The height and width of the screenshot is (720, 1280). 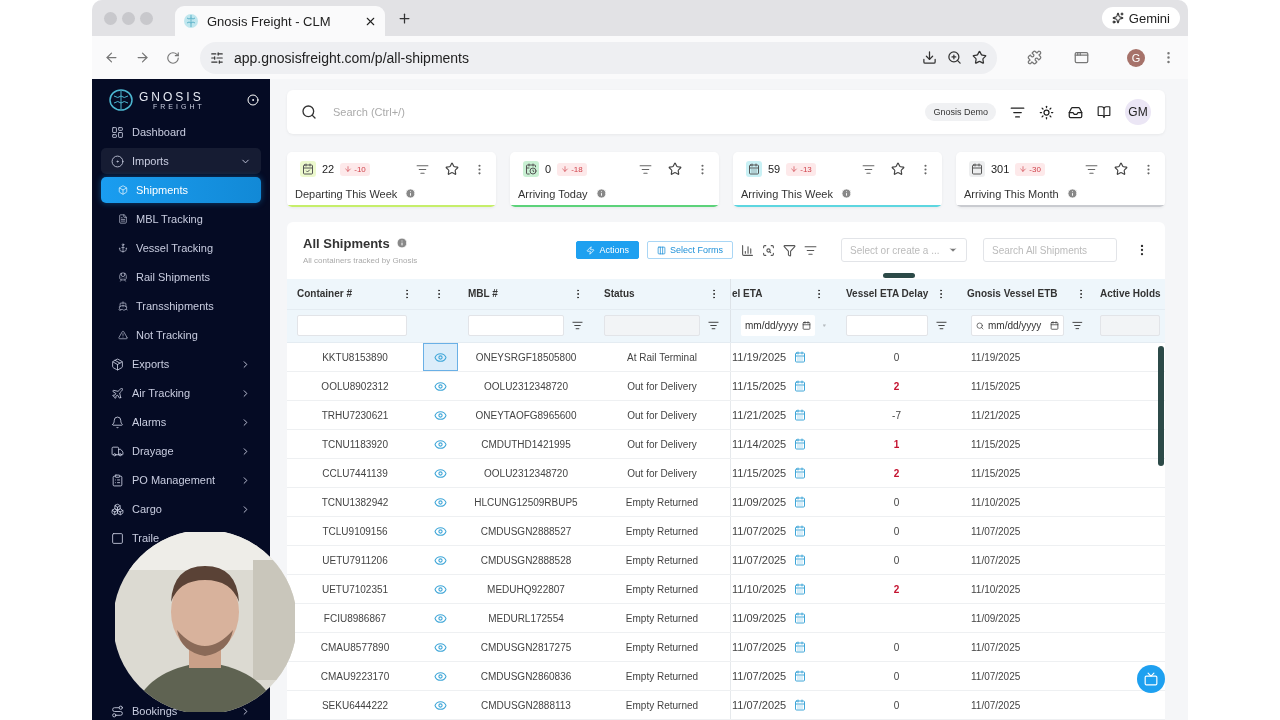 I want to click on table-title: All Shipments, so click(x=346, y=243).